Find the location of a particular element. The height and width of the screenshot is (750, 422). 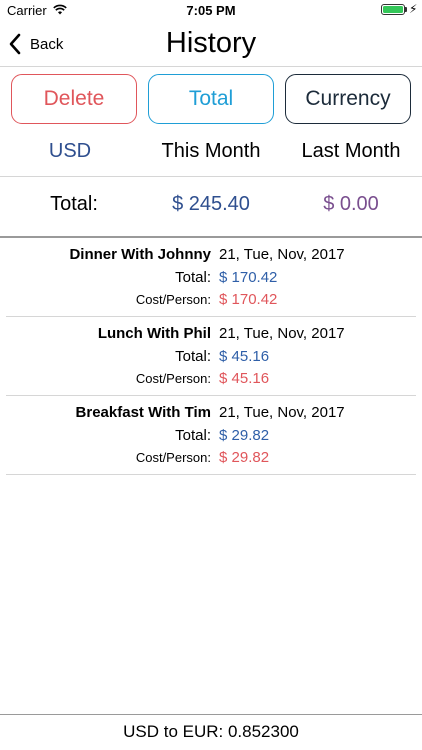

entry-divider is located at coordinates (211, 474).